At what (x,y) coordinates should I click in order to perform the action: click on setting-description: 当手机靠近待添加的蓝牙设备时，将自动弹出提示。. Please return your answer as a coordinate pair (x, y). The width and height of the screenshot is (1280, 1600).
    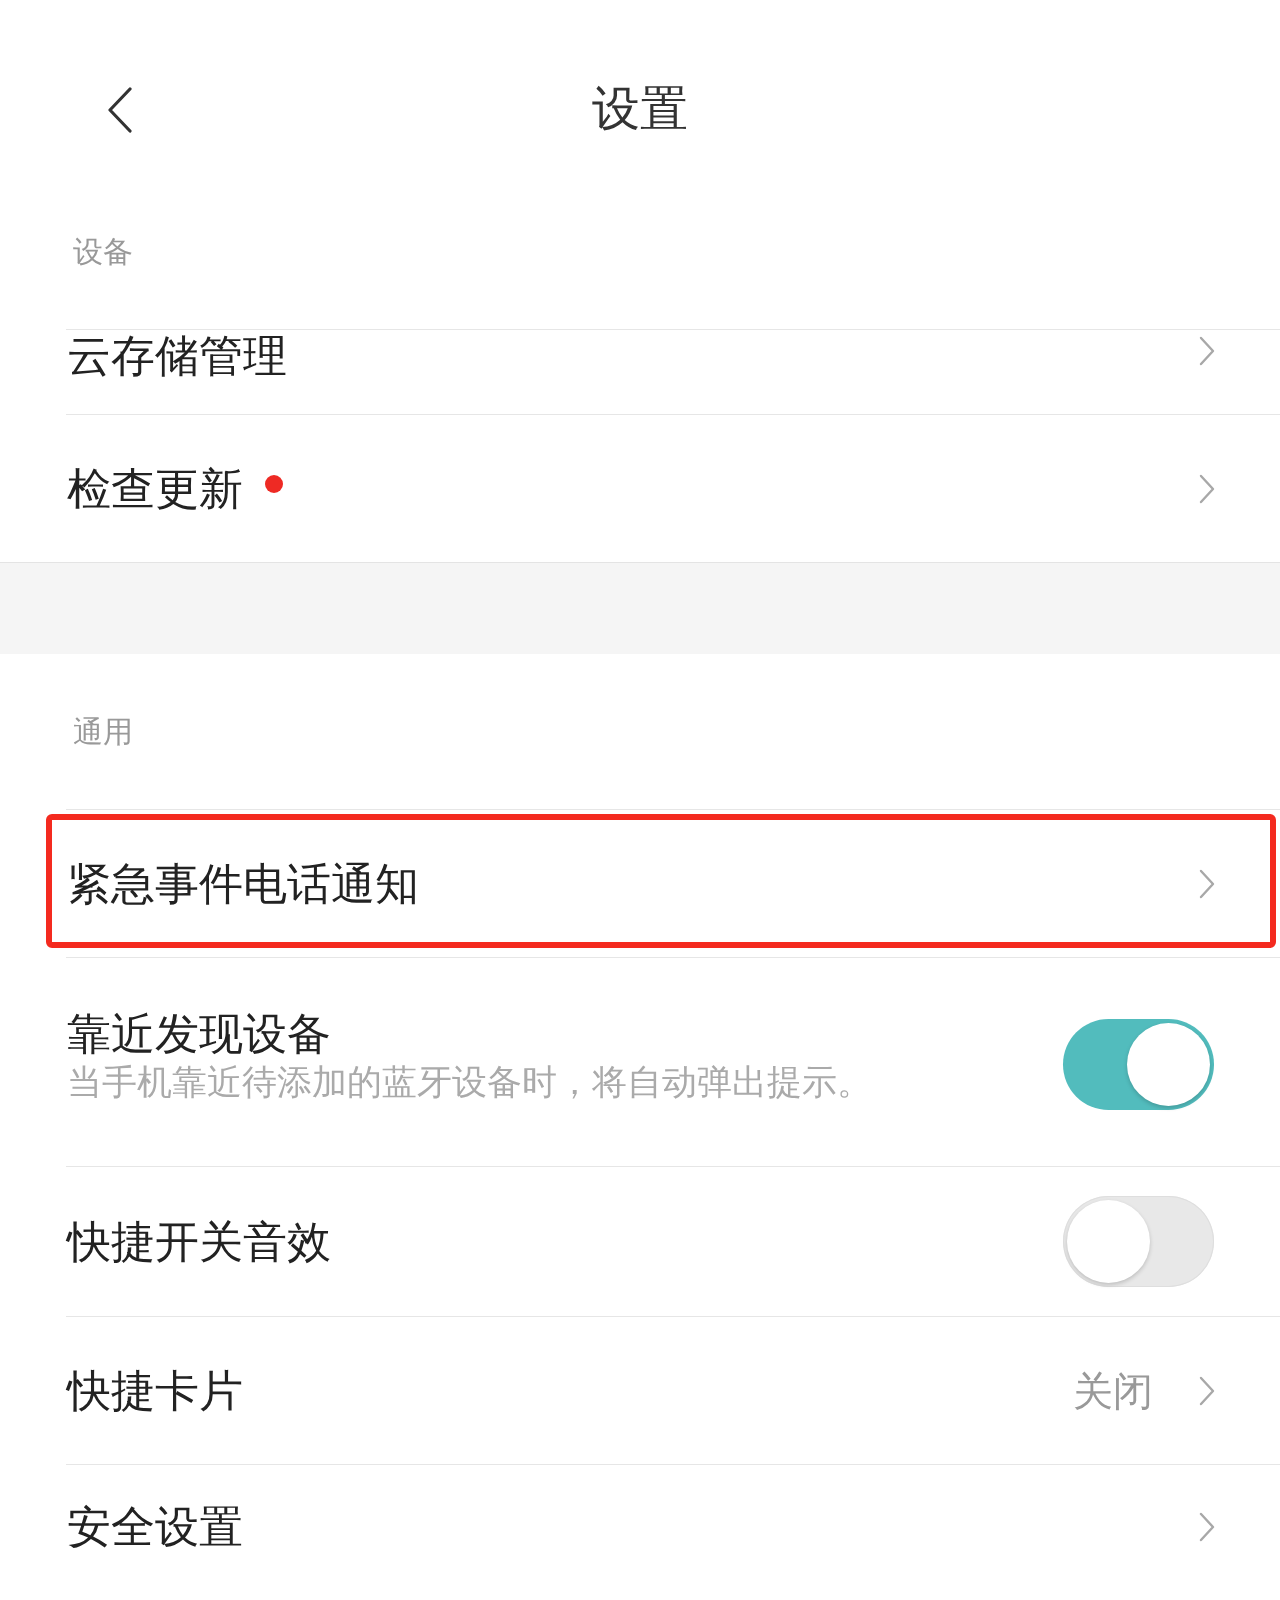
    Looking at the image, I should click on (469, 1082).